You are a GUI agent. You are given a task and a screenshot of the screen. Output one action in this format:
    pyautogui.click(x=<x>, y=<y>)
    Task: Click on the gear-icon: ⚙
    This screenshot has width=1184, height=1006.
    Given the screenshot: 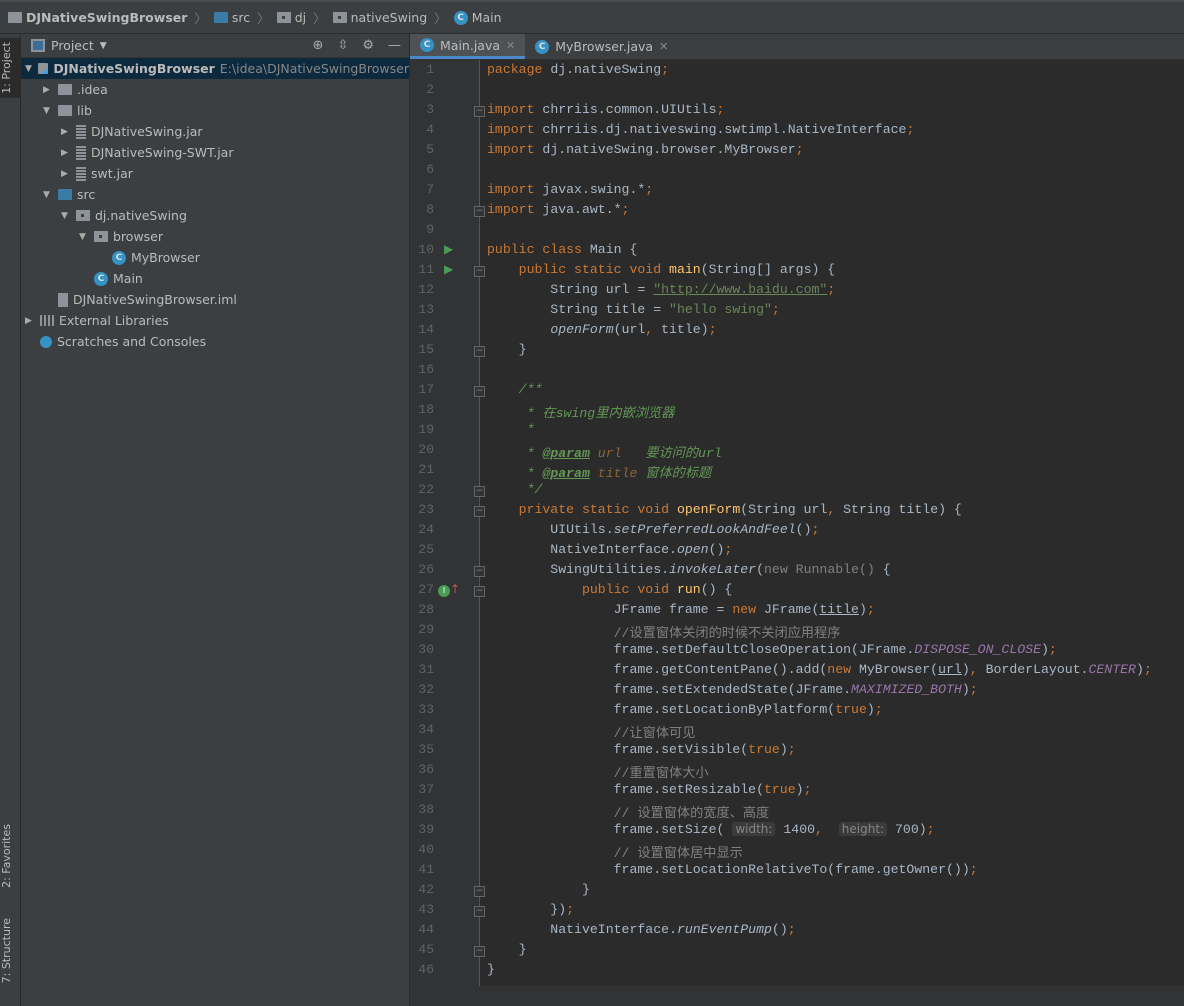 What is the action you would take?
    pyautogui.click(x=368, y=45)
    